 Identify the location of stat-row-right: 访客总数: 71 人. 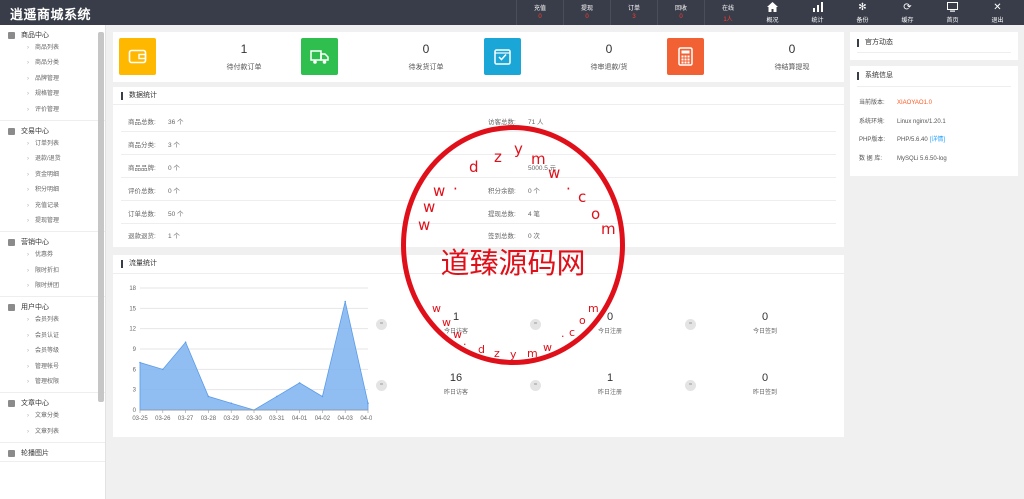
(516, 122).